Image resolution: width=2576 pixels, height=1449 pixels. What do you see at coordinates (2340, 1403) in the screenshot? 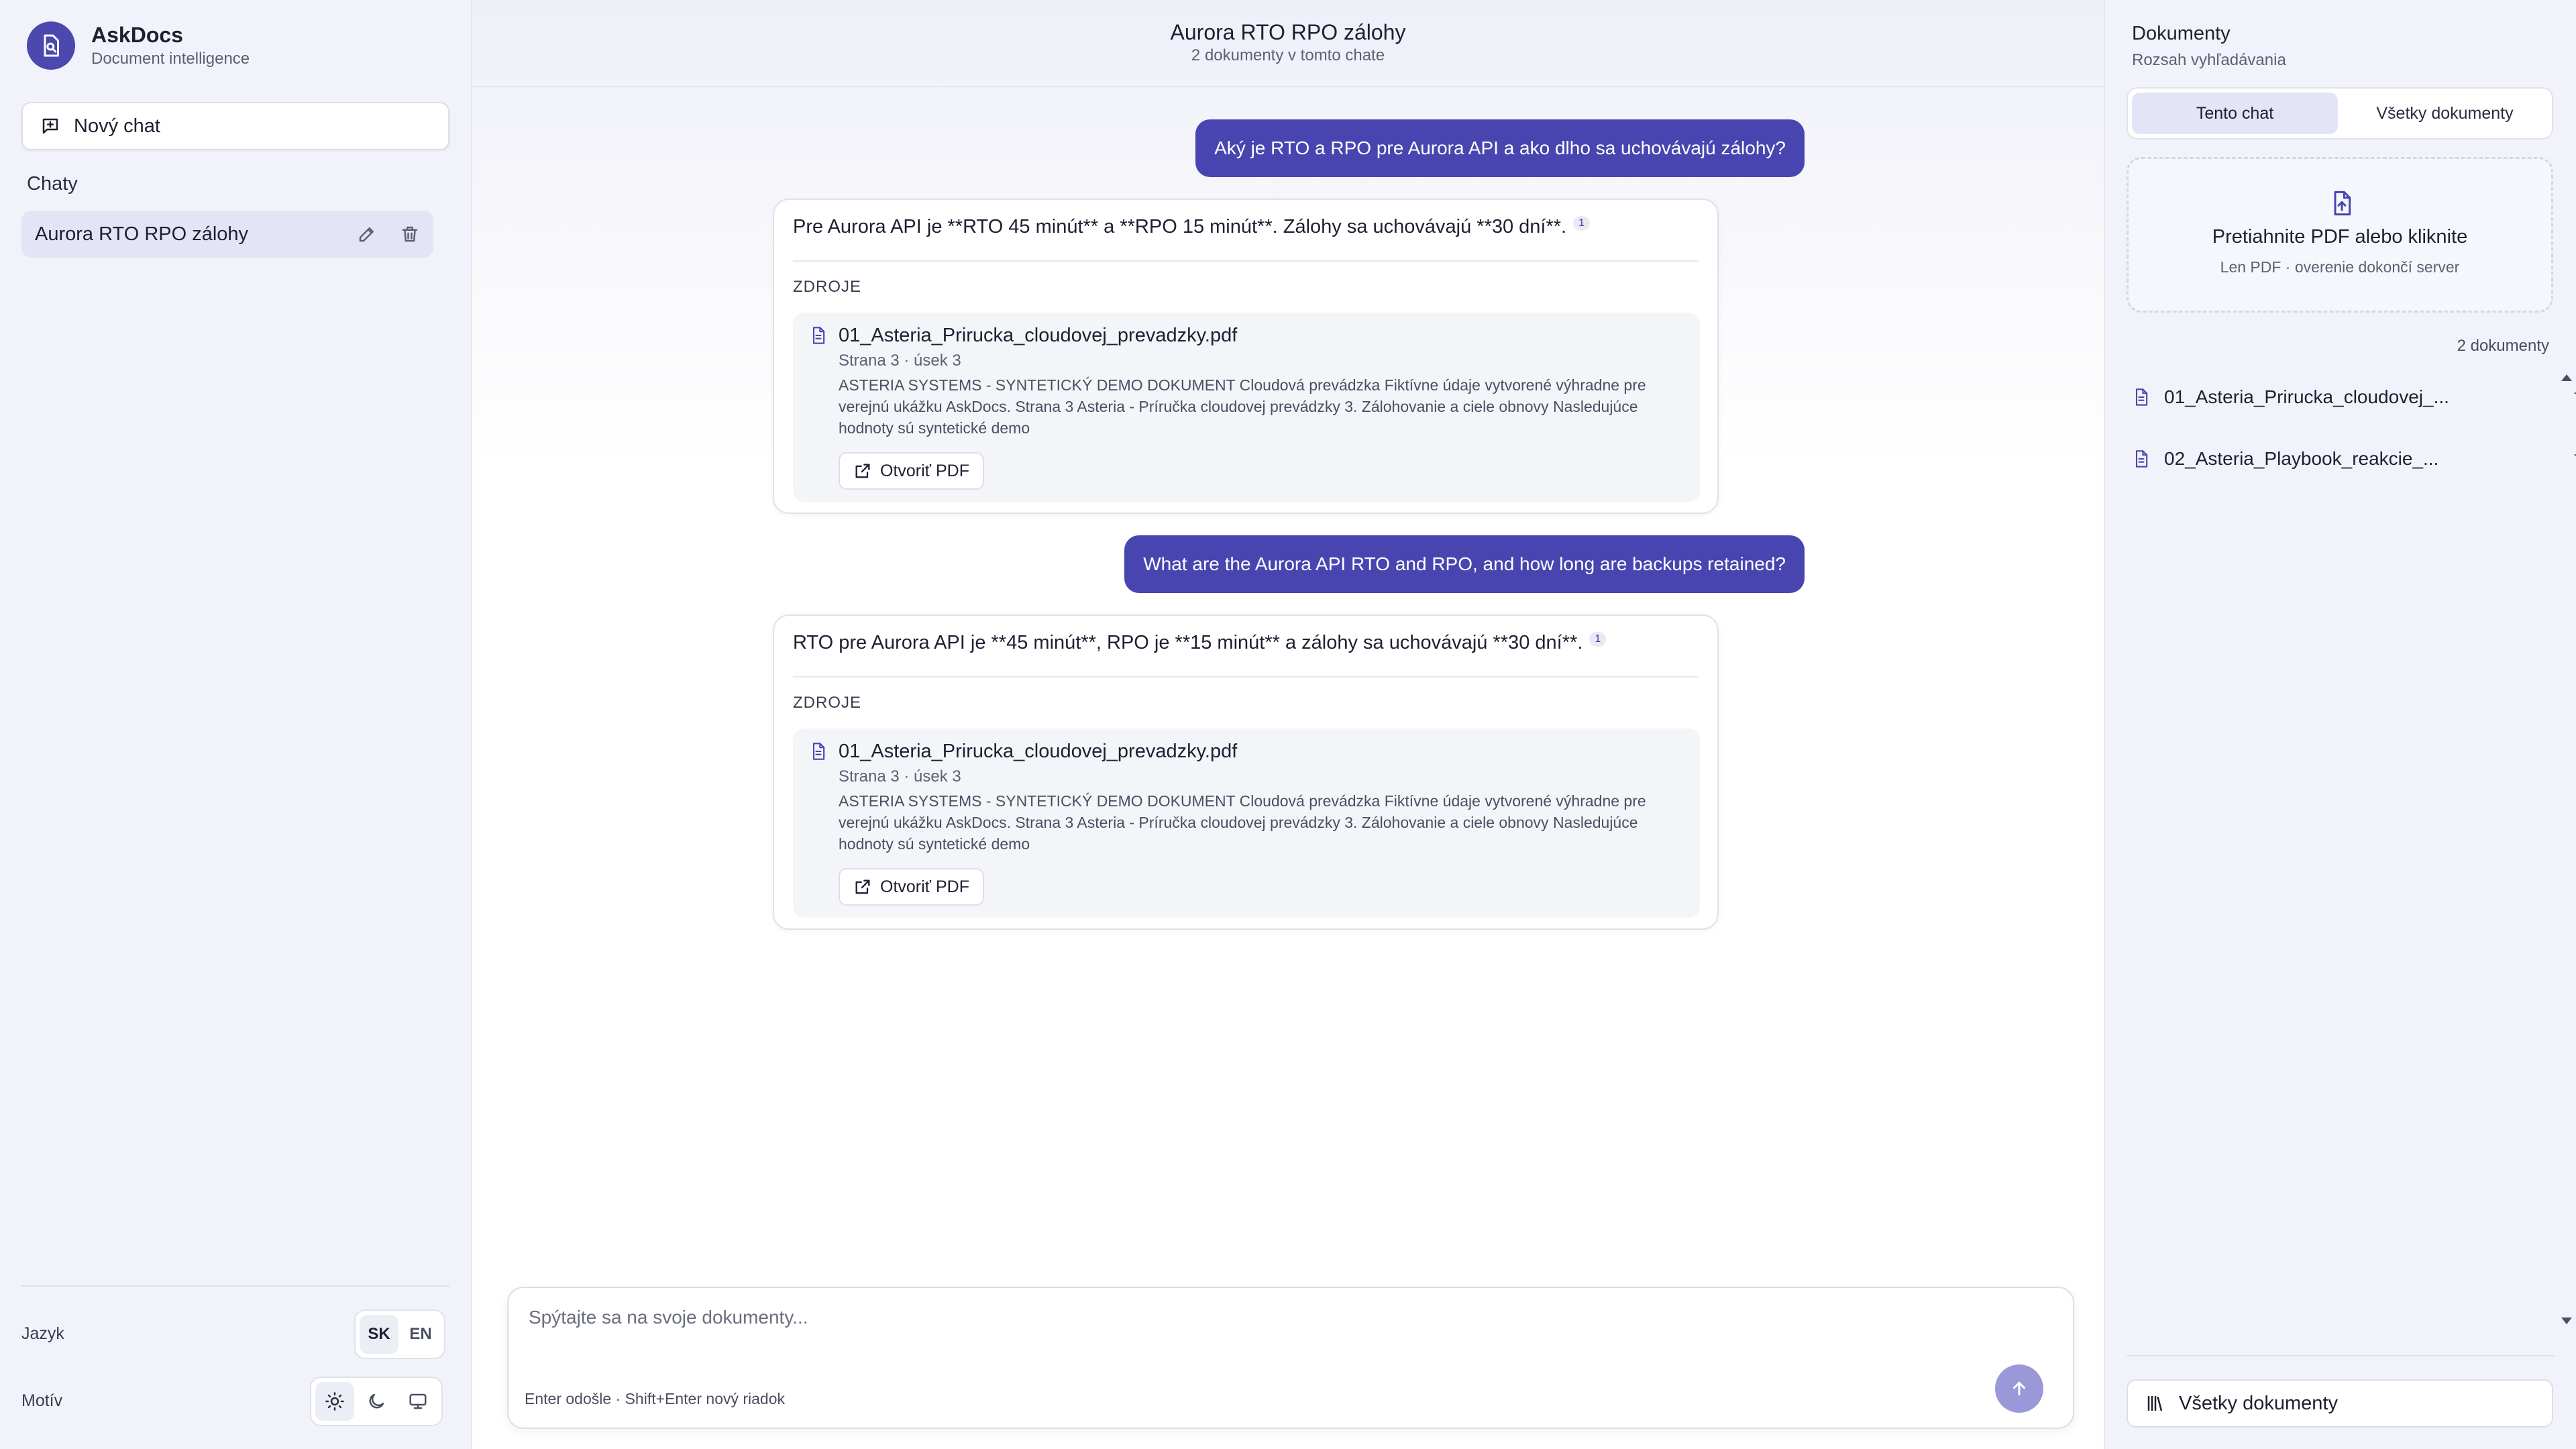
I see `all-documents-button: Všetky dokumenty` at bounding box center [2340, 1403].